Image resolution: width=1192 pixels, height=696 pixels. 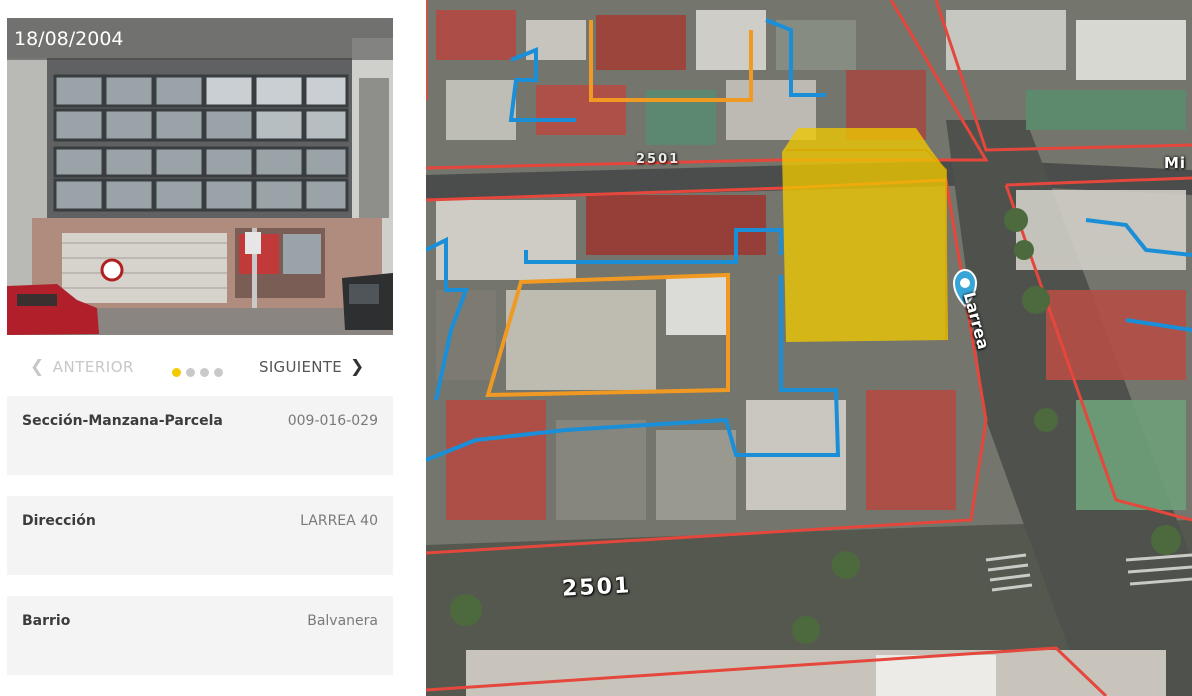 I want to click on info-row-seccion-manzana-parcela: Sección-Manzana-Parcela 009-016-029, so click(x=200, y=435).